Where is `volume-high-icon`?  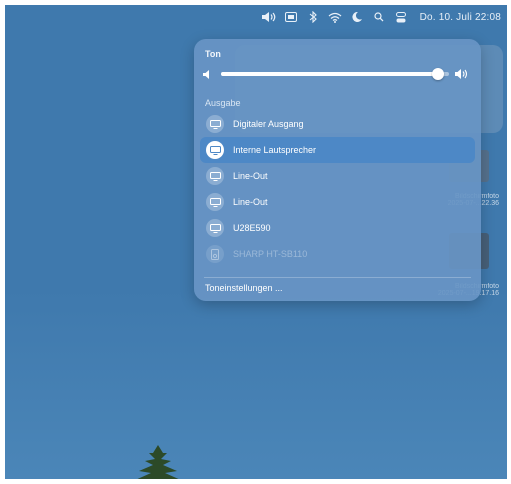
volume-high-icon is located at coordinates (462, 74).